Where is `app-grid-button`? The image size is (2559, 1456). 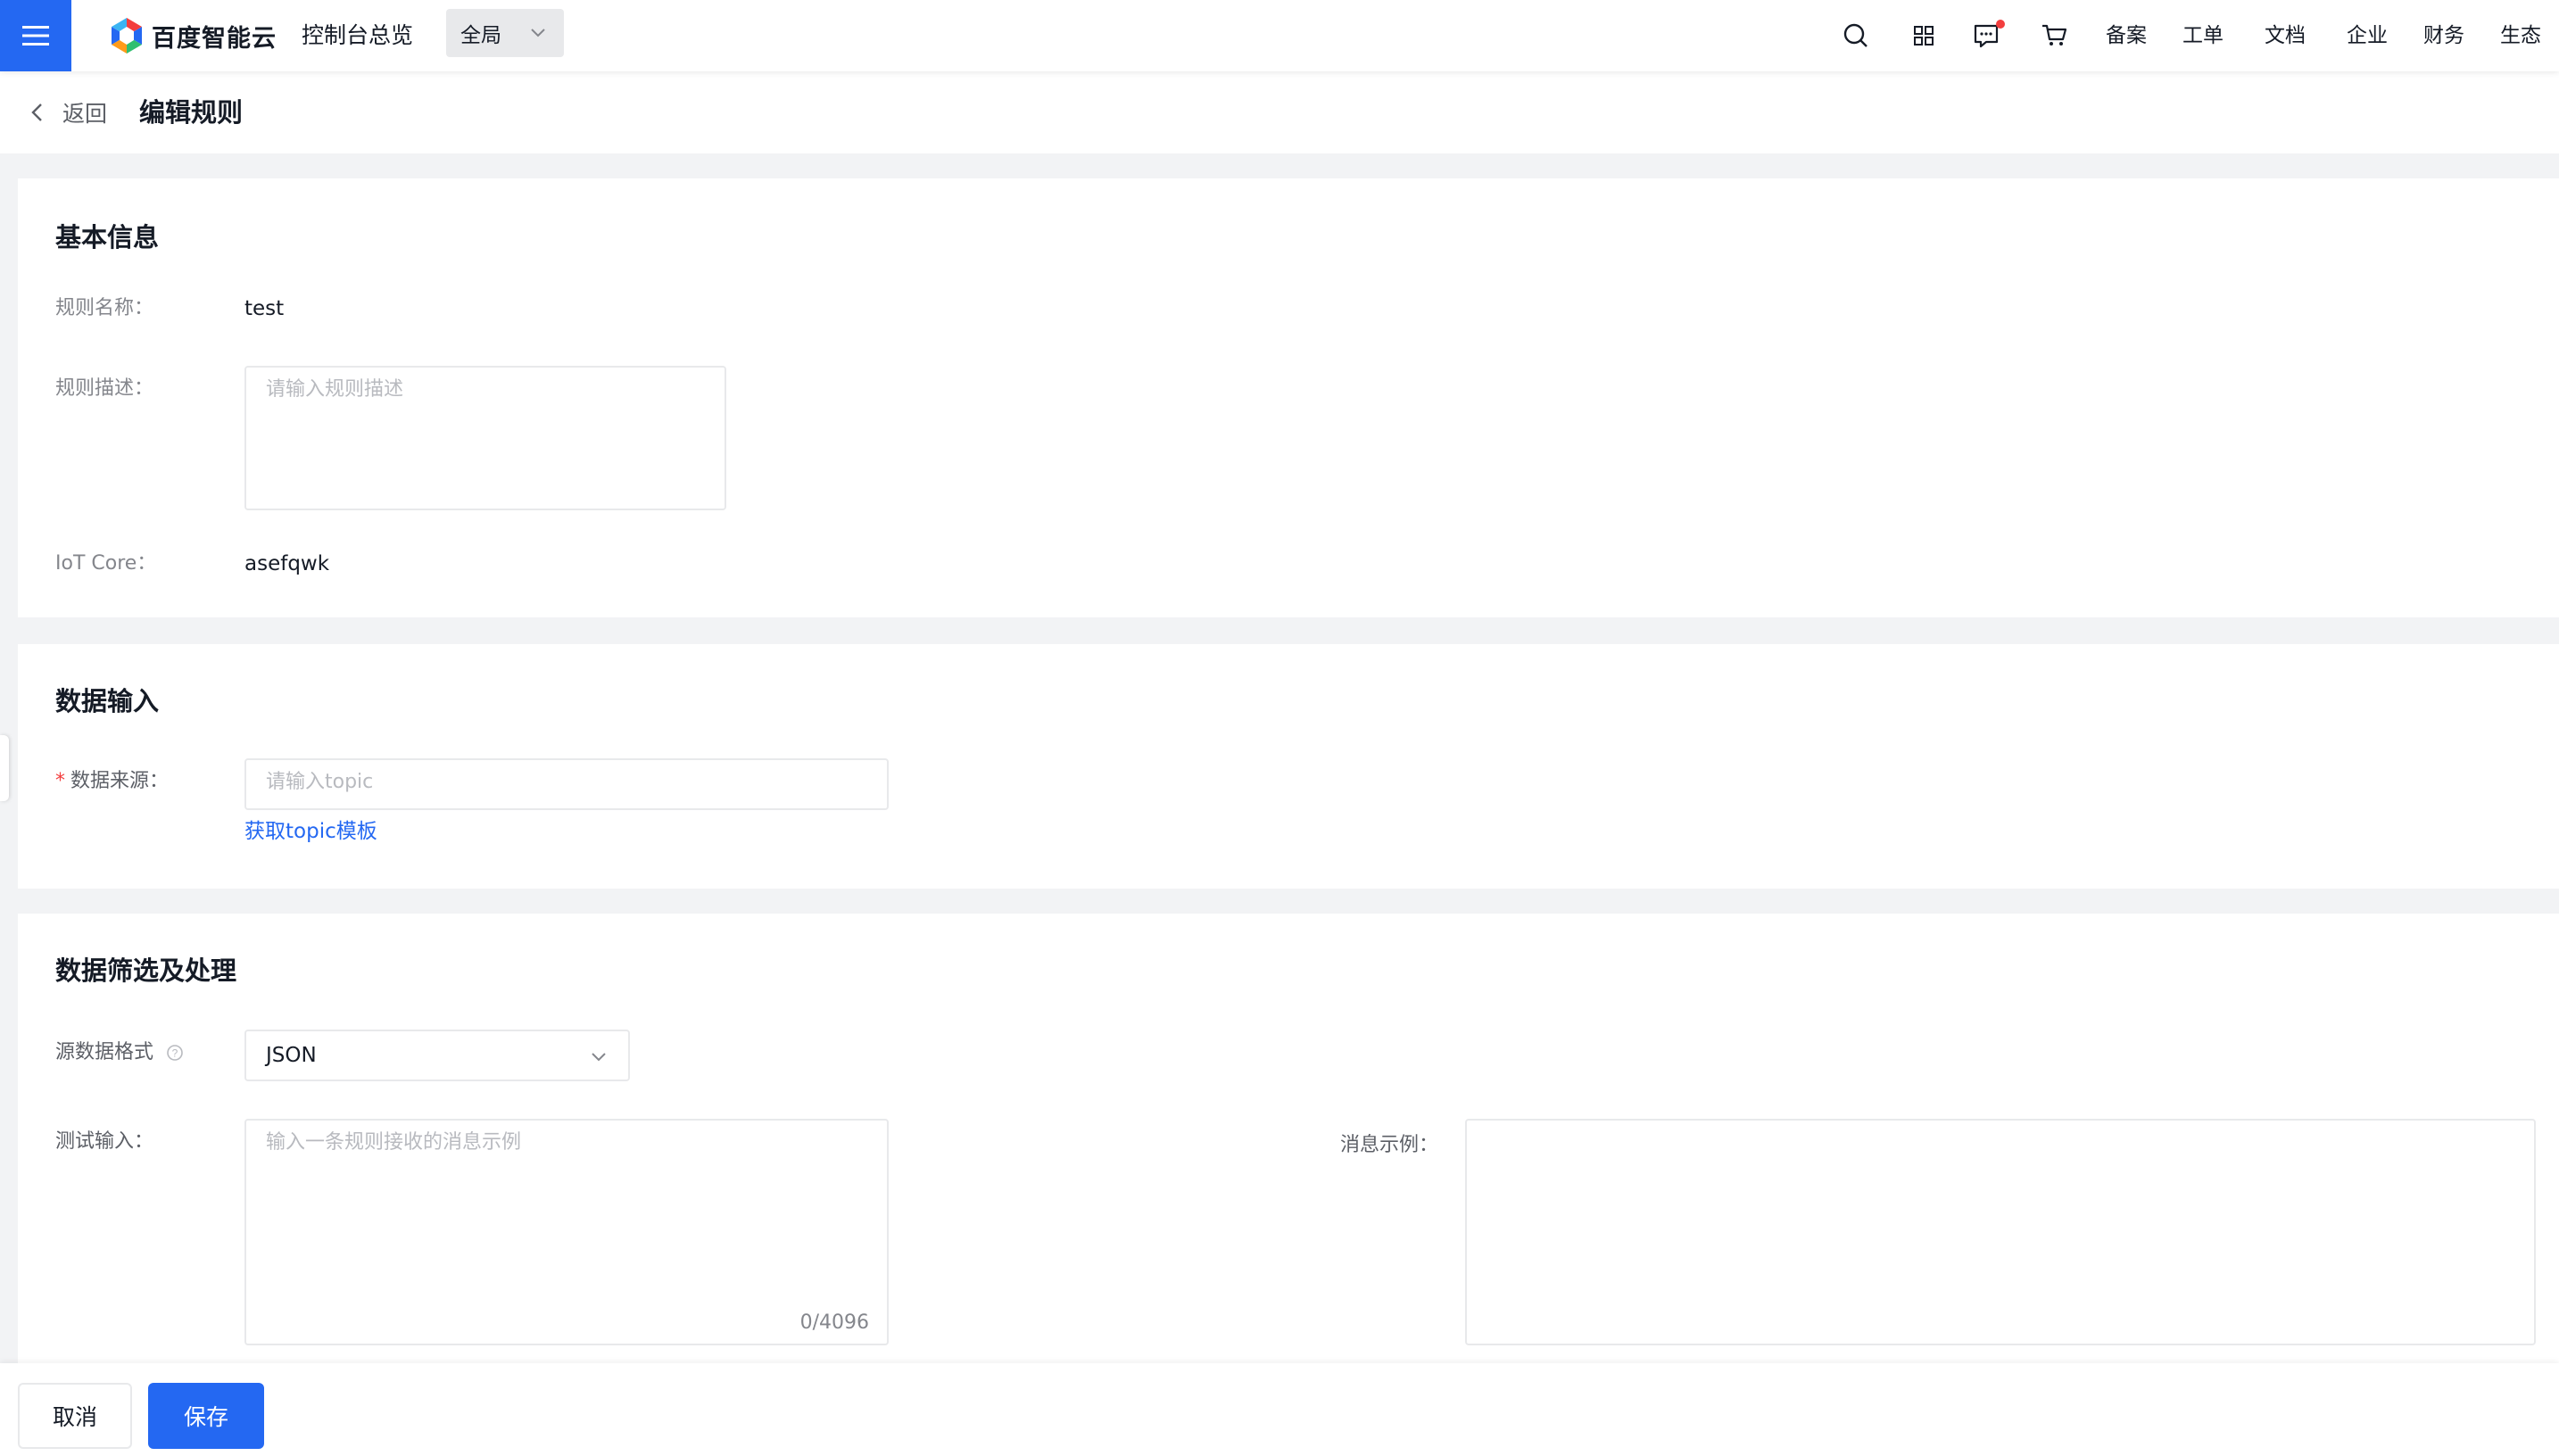
app-grid-button is located at coordinates (1924, 36).